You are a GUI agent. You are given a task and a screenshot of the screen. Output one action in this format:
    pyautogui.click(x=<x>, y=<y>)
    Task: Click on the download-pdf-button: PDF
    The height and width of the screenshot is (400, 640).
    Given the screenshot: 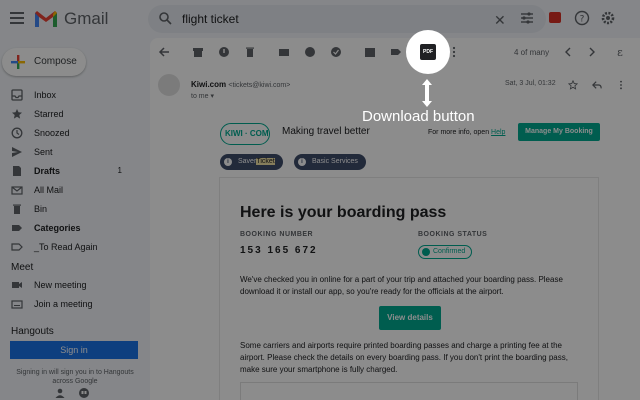 What is the action you would take?
    pyautogui.click(x=428, y=52)
    